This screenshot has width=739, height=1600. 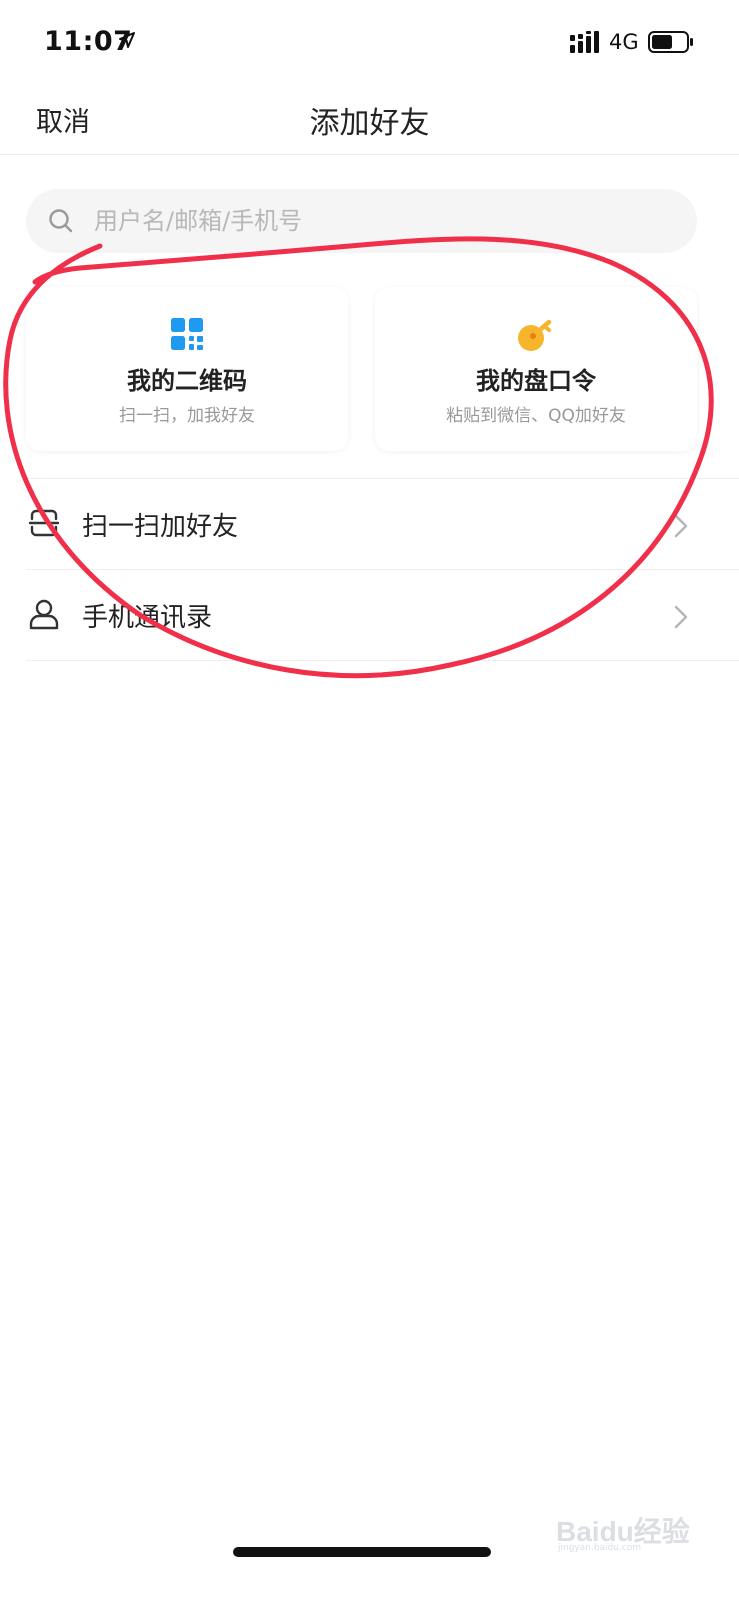 What do you see at coordinates (584, 42) in the screenshot?
I see `signal-icon` at bounding box center [584, 42].